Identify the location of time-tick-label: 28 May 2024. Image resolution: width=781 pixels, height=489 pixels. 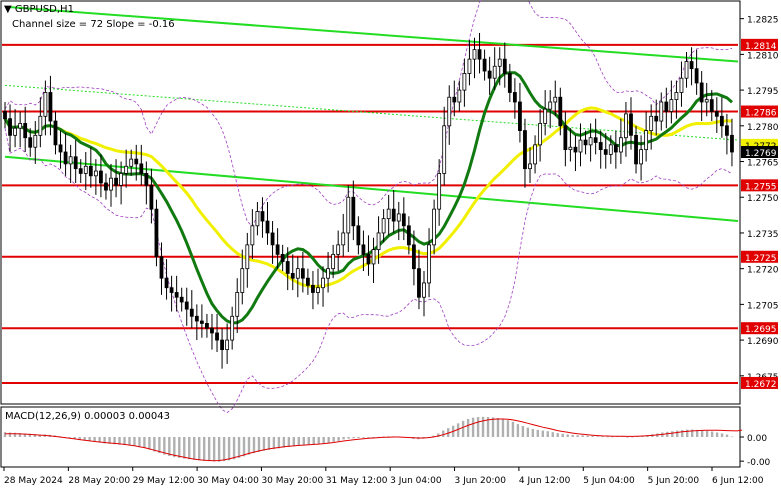
(33, 481).